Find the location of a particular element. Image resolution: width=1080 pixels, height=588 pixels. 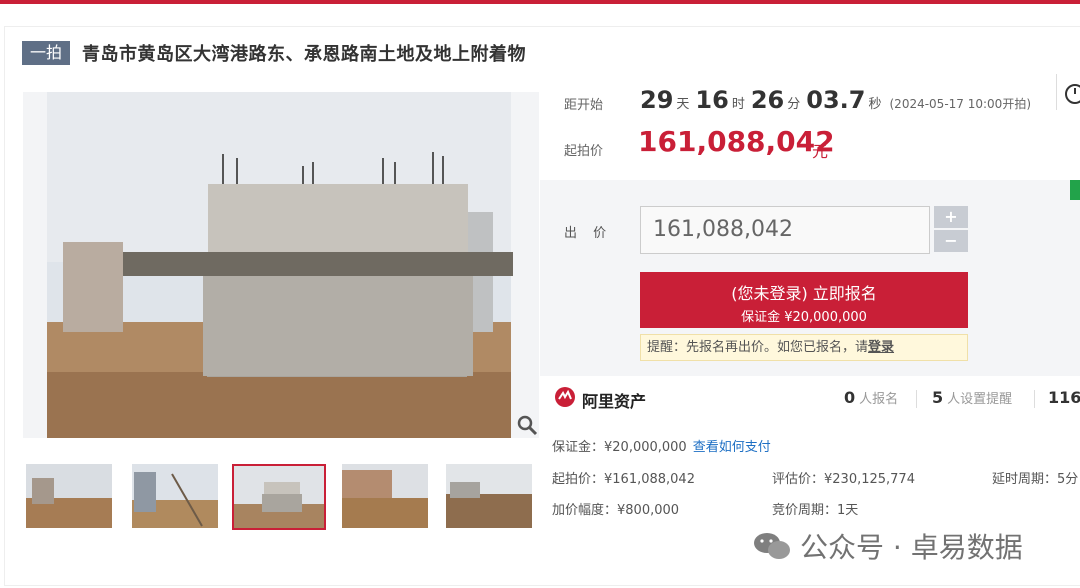

ali-assets-logo-icon is located at coordinates (565, 397).